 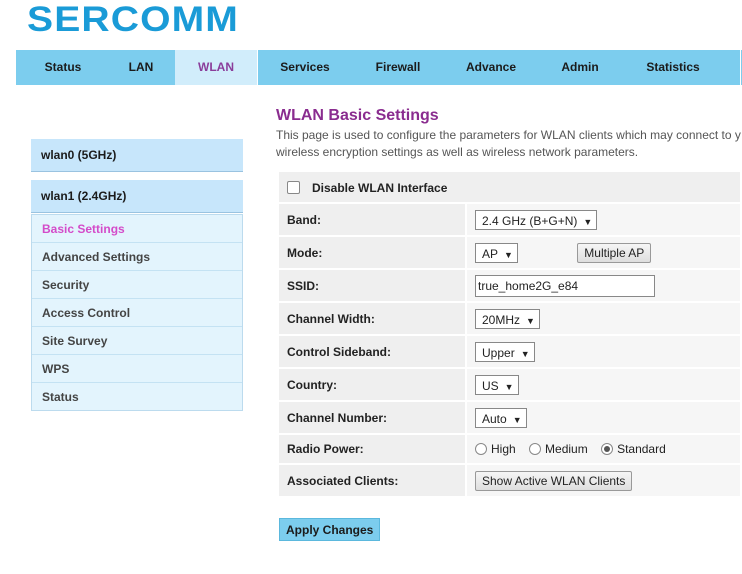 I want to click on sidebar-item-status: Status, so click(x=137, y=397).